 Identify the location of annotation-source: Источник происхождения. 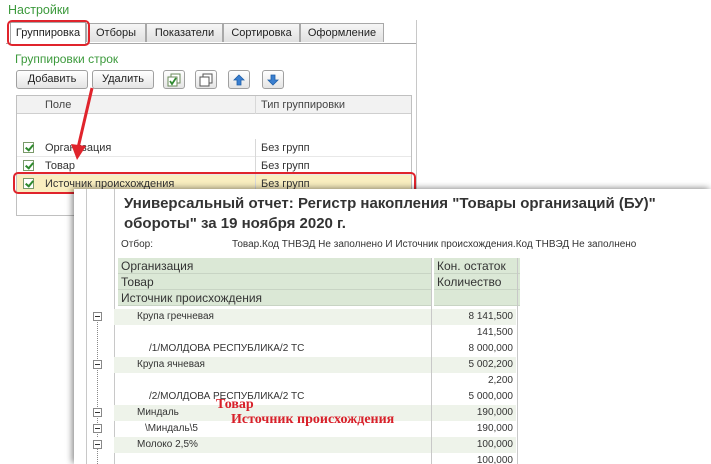
(313, 419).